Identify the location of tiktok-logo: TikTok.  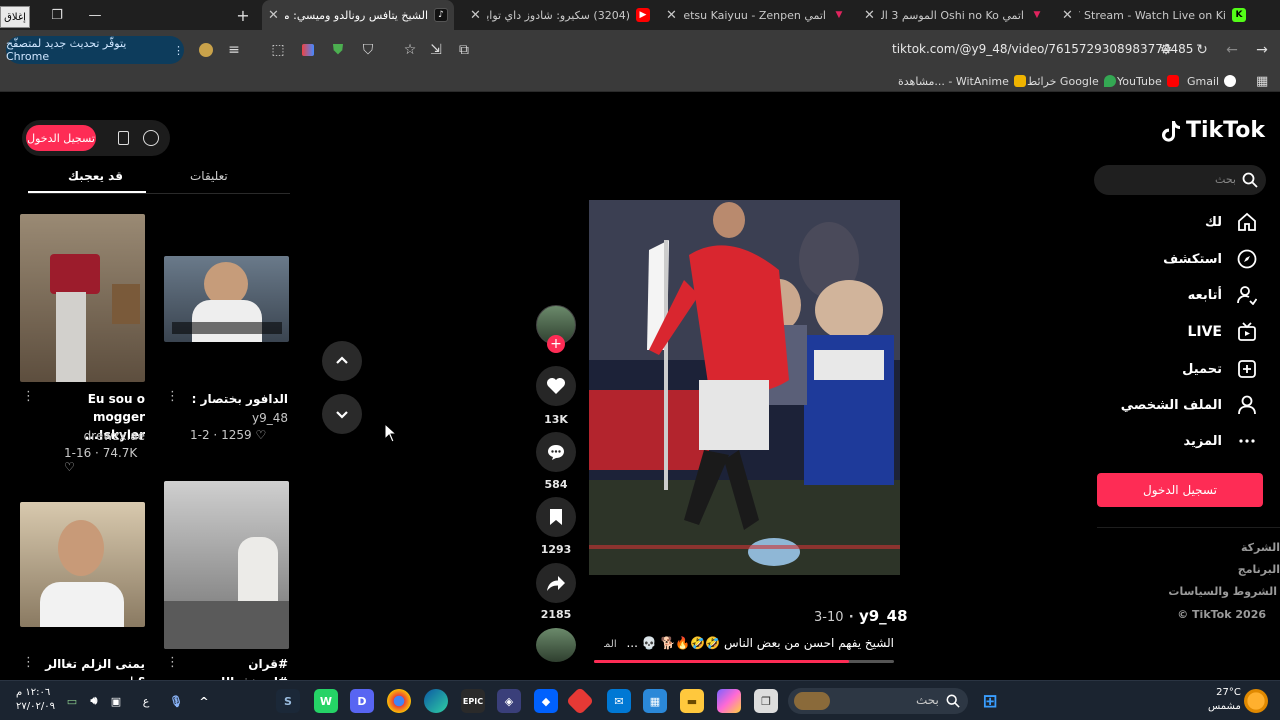
(1212, 130).